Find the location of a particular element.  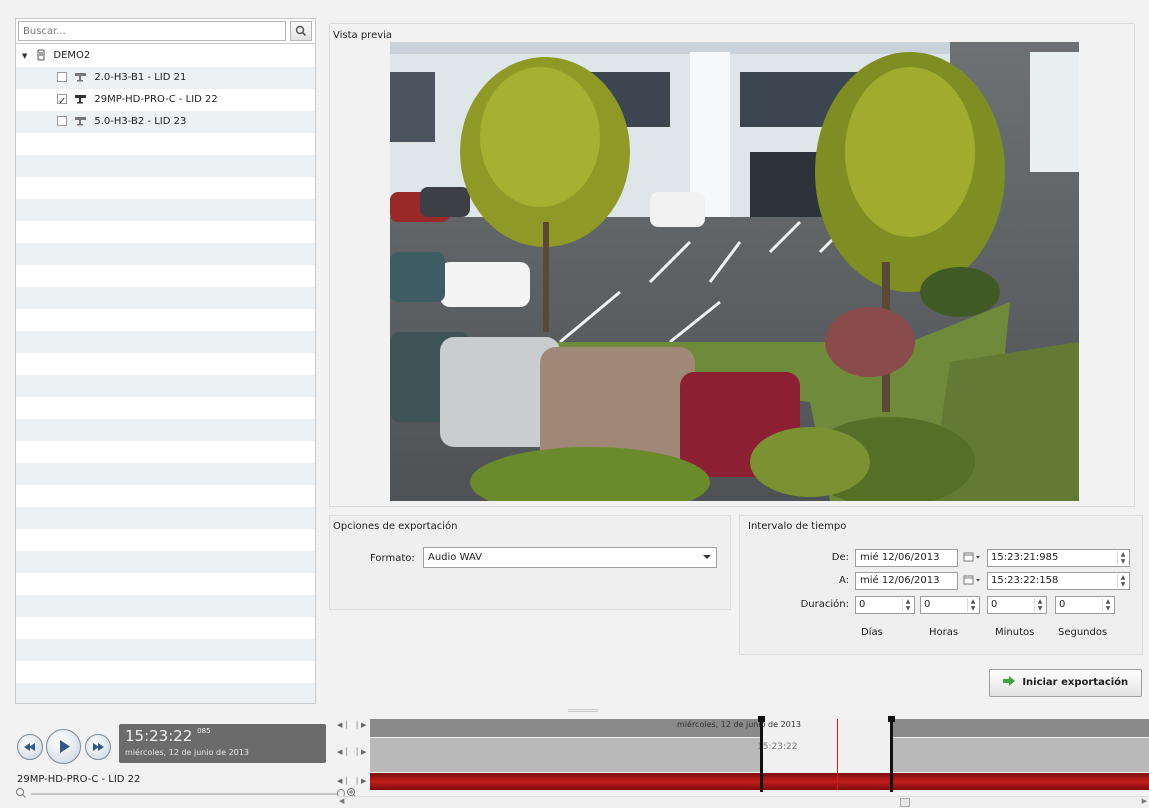

selection-end-marker is located at coordinates (891, 754).